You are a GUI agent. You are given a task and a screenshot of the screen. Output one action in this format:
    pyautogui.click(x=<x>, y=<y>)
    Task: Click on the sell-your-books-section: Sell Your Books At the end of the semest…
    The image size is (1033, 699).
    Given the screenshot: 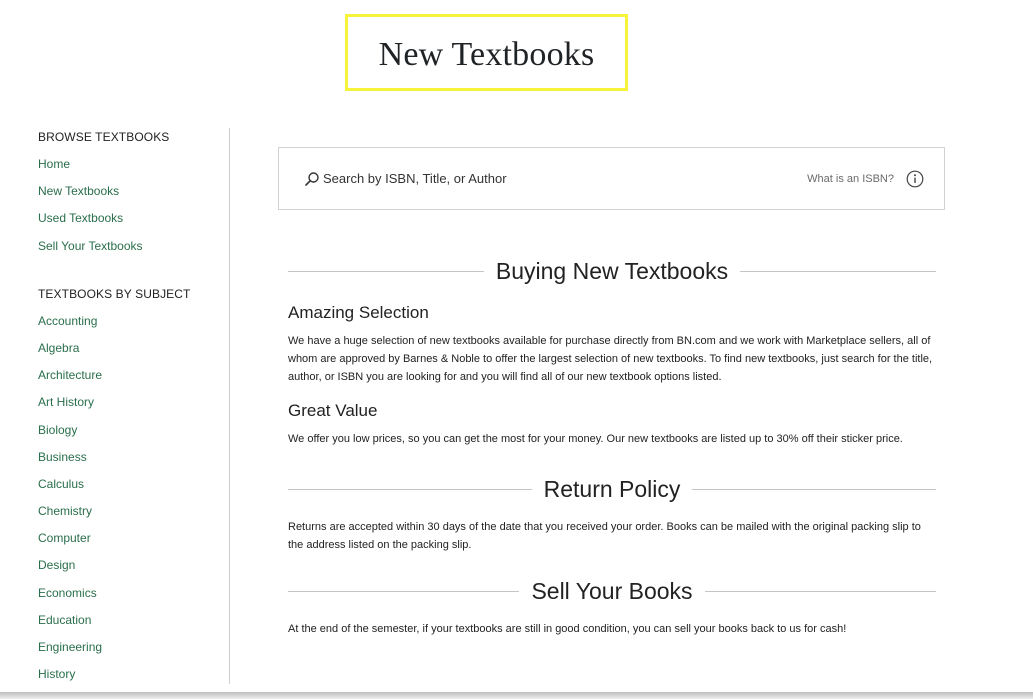 What is the action you would take?
    pyautogui.click(x=612, y=604)
    